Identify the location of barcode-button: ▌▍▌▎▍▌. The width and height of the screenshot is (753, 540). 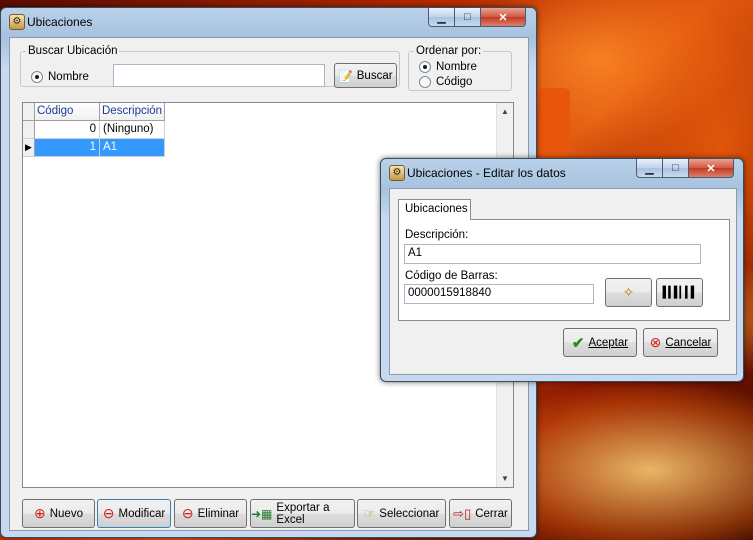
(679, 292).